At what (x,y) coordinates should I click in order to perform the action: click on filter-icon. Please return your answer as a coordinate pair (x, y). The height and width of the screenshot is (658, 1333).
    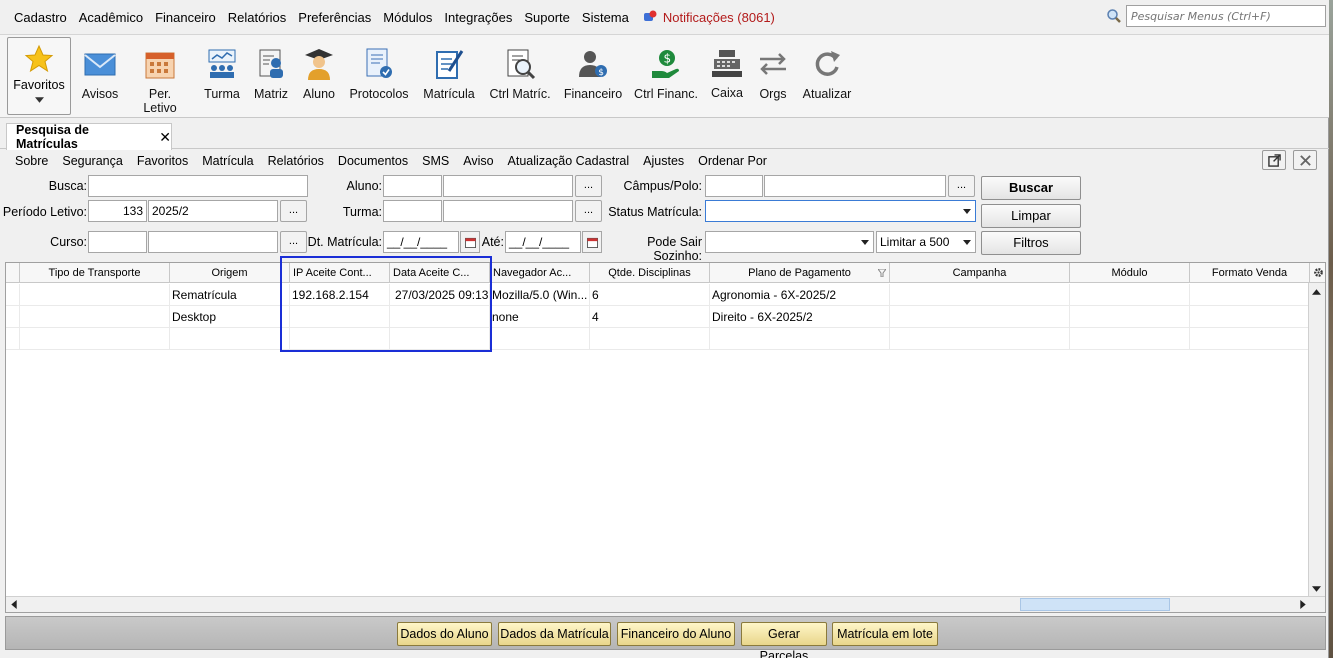
    Looking at the image, I should click on (882, 273).